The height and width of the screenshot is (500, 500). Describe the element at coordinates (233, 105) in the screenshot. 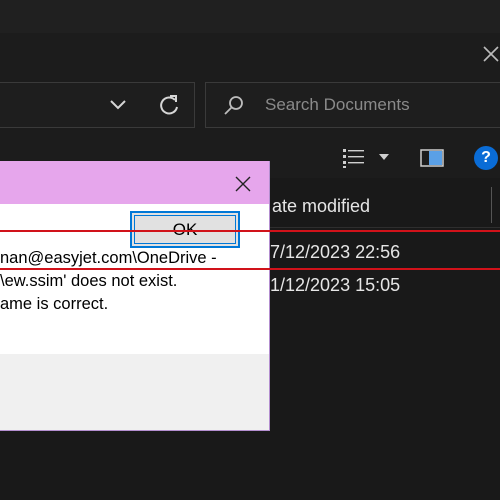

I see `search-icon` at that location.